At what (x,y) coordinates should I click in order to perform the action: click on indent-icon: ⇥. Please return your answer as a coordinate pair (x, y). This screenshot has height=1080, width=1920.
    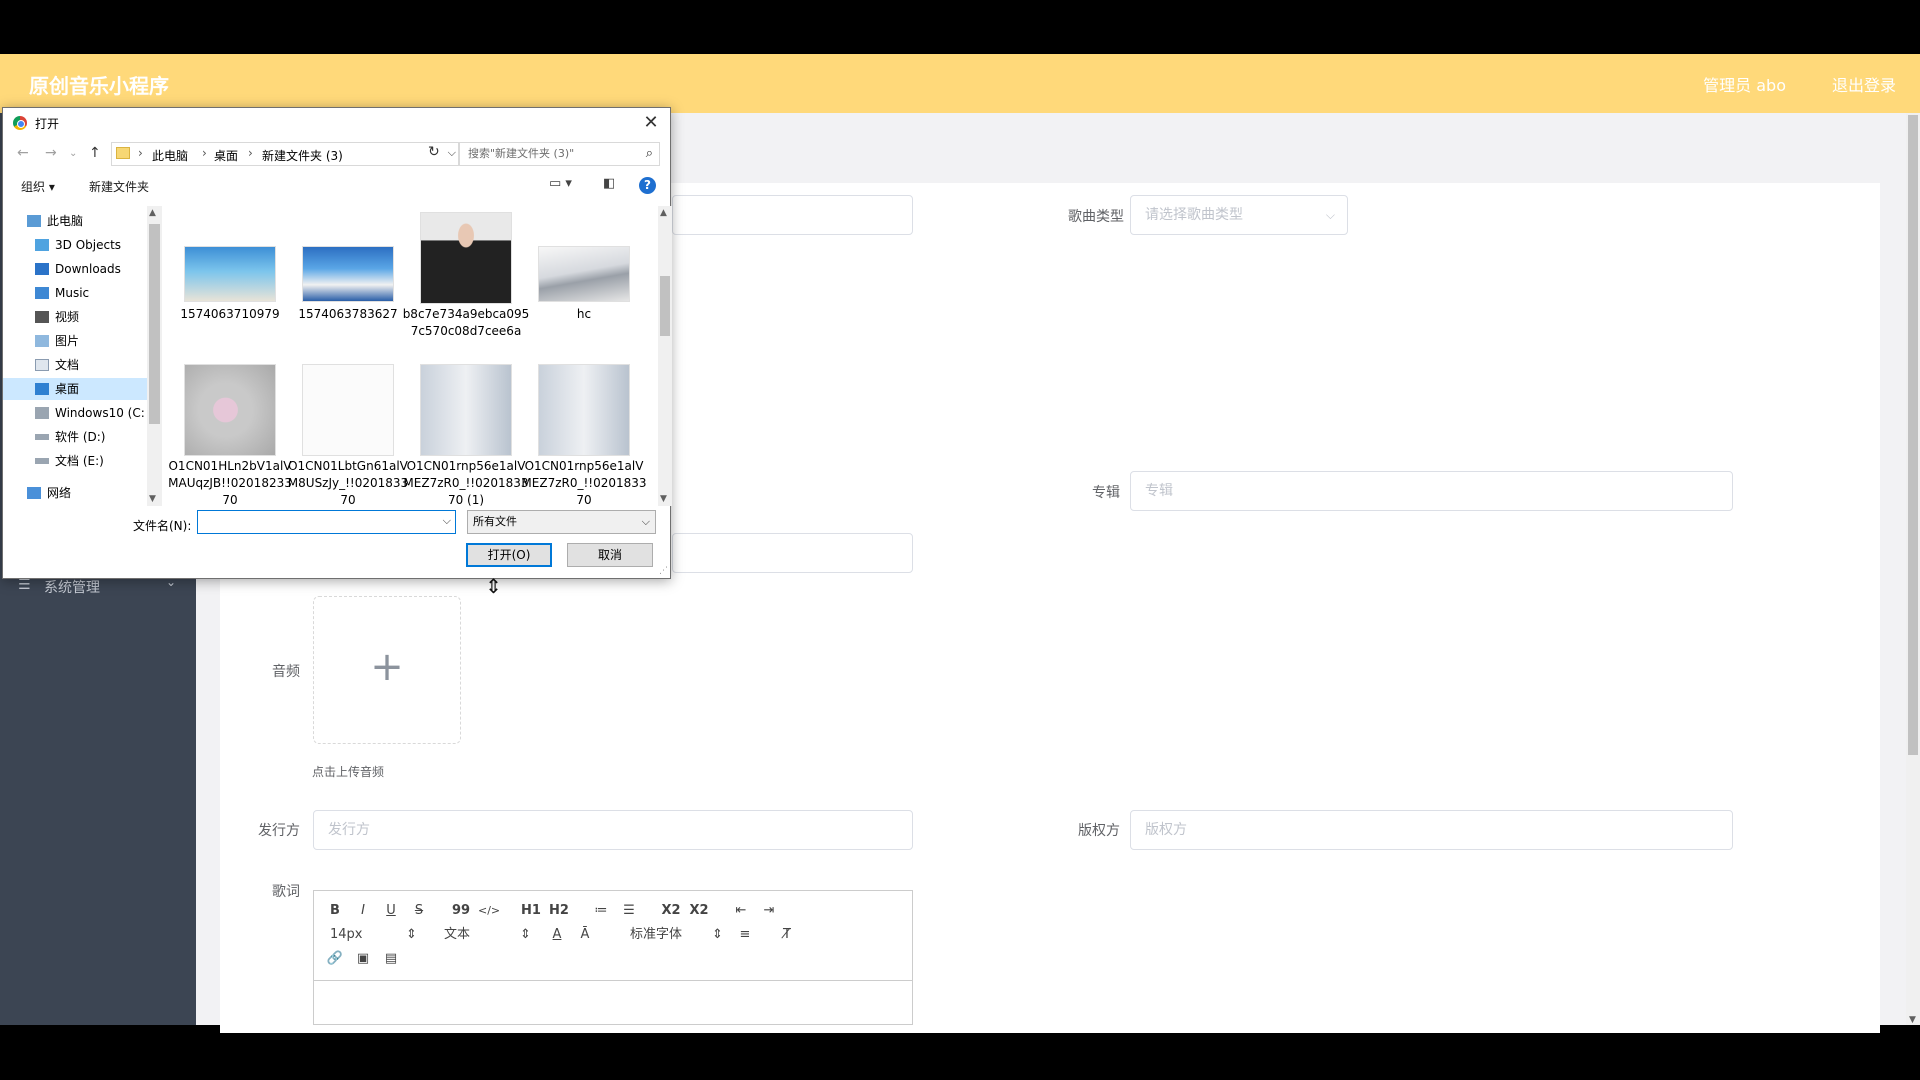
    Looking at the image, I should click on (769, 911).